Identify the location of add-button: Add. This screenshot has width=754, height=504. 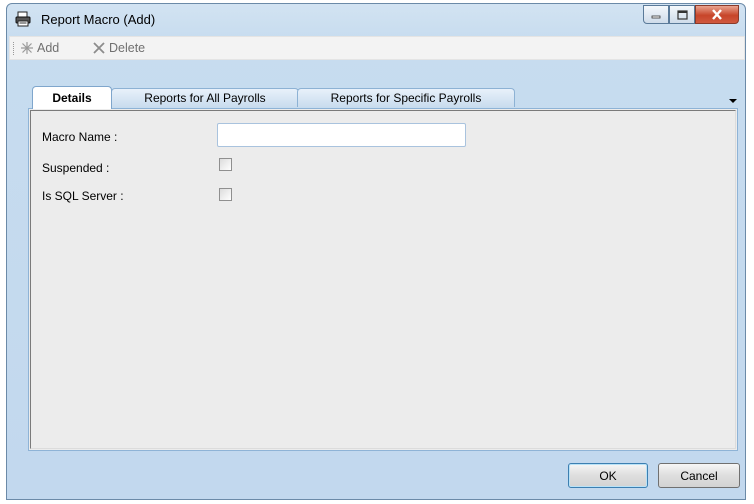
(39, 48).